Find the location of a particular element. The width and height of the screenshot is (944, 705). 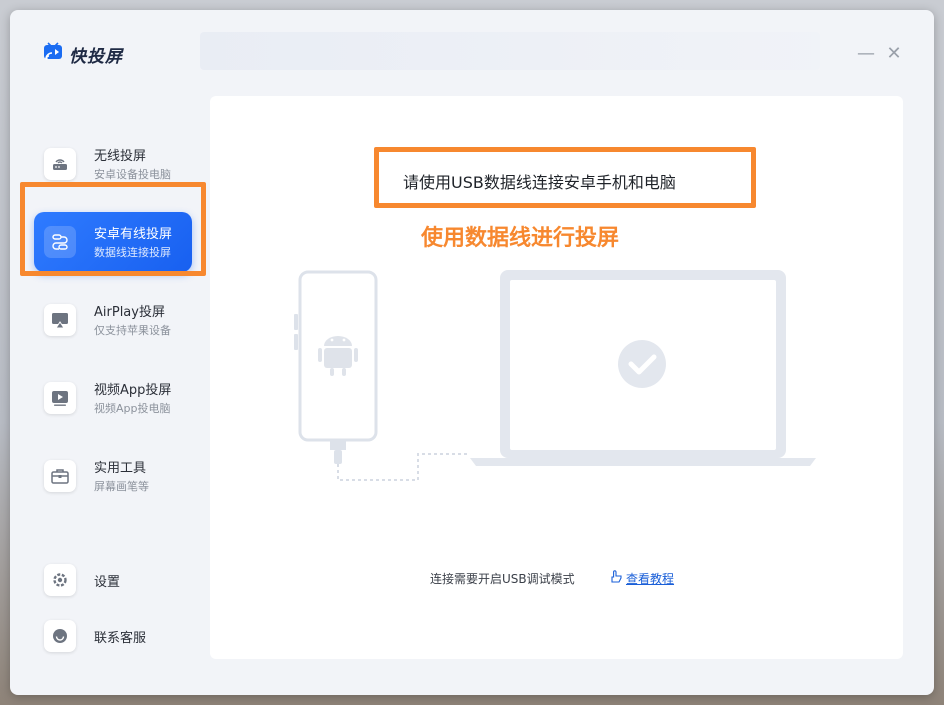

sidebar-item-subtitle: 视频App投电脑 is located at coordinates (132, 408).